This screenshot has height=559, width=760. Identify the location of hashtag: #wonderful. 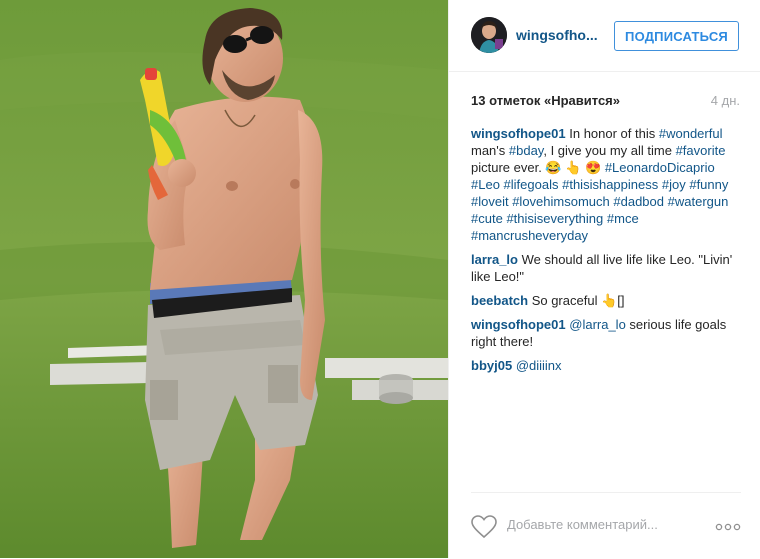
(691, 133).